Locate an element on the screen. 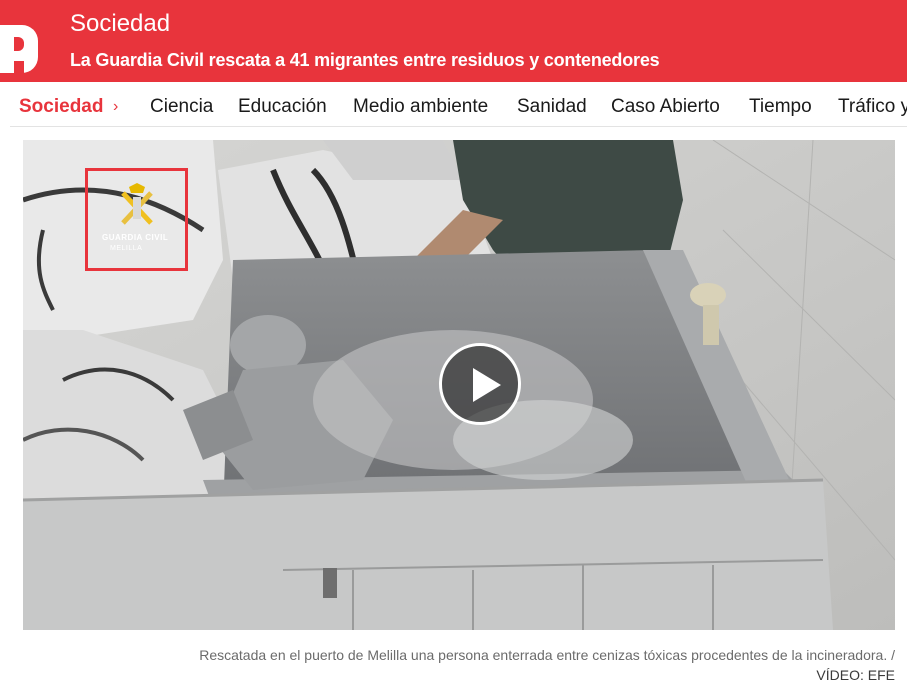 Image resolution: width=907 pixels, height=696 pixels. chevron-right-icon: › is located at coordinates (116, 106).